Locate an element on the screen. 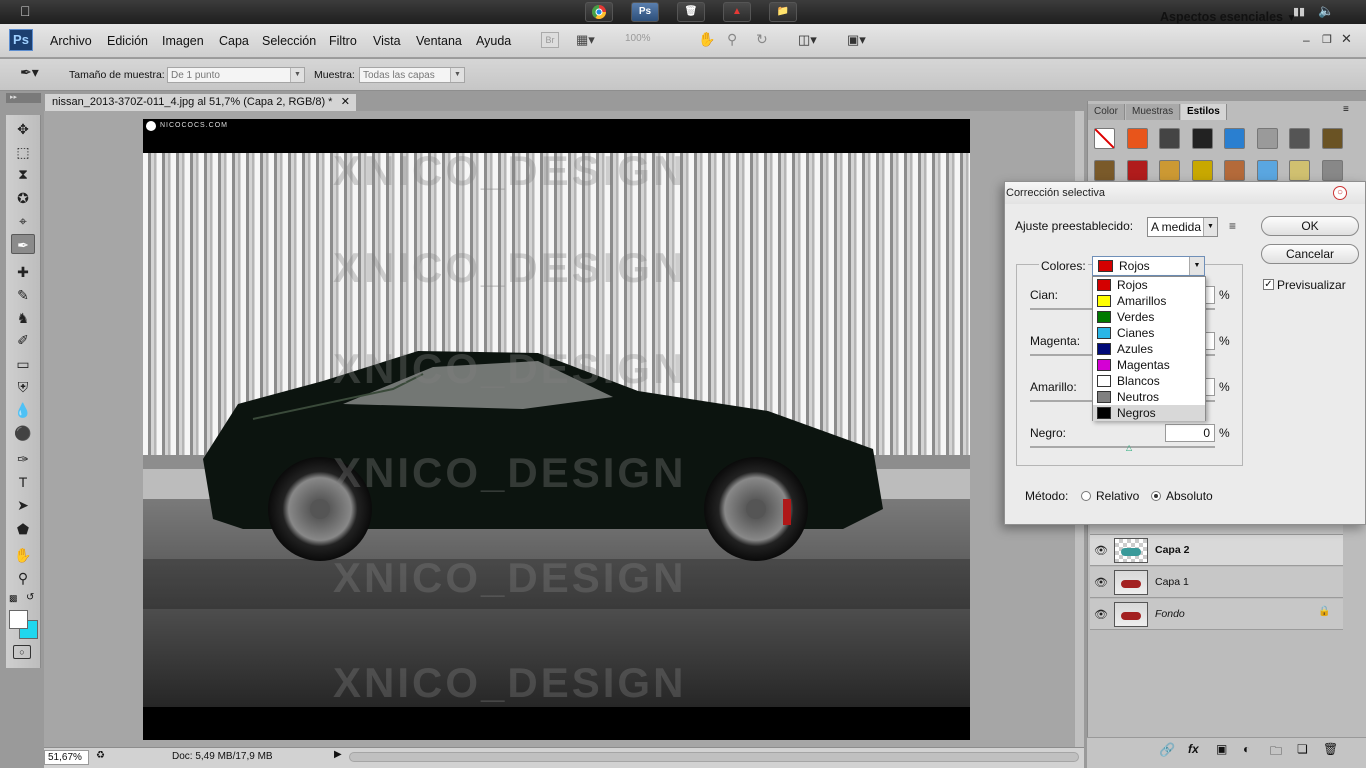 The height and width of the screenshot is (768, 1366). chrome-icon is located at coordinates (599, 12).